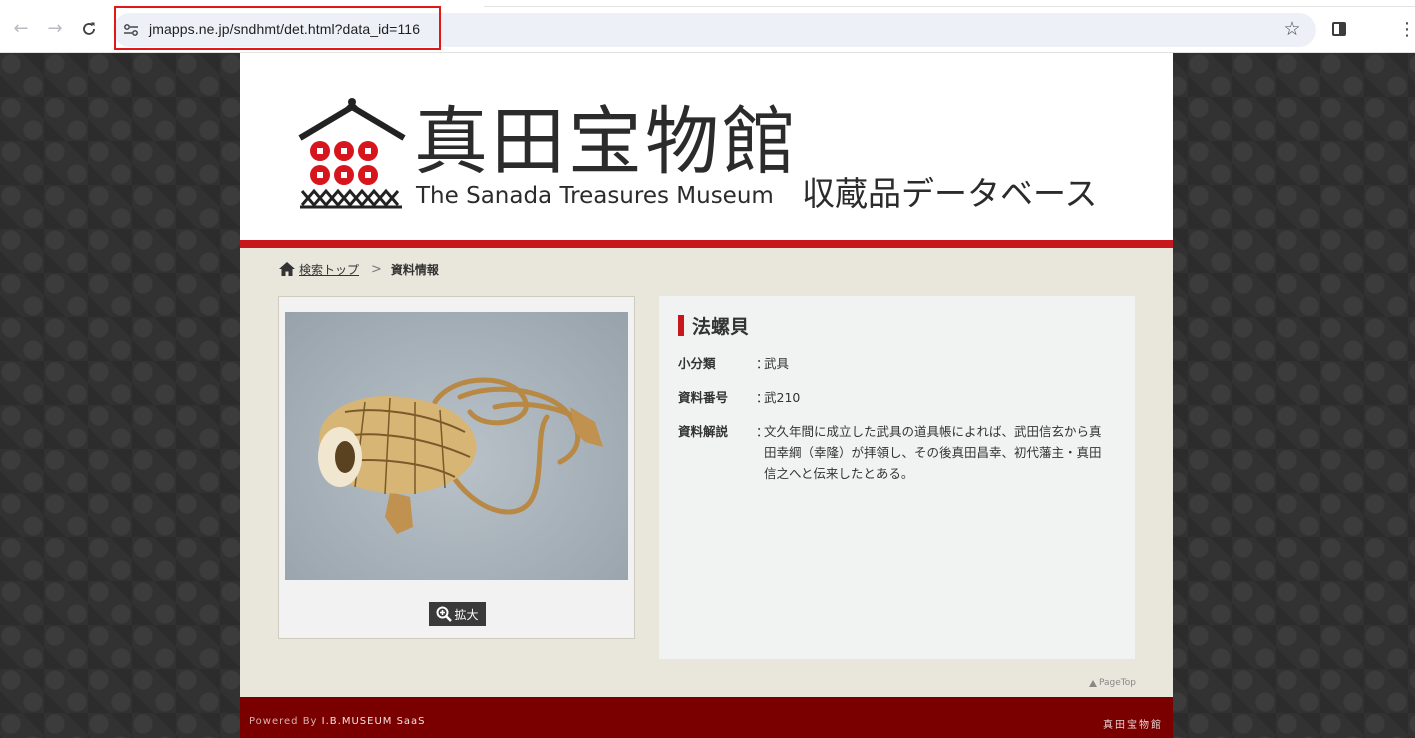 The height and width of the screenshot is (738, 1415). What do you see at coordinates (606, 142) in the screenshot?
I see `logo-japanese-text: 真田宝物館` at bounding box center [606, 142].